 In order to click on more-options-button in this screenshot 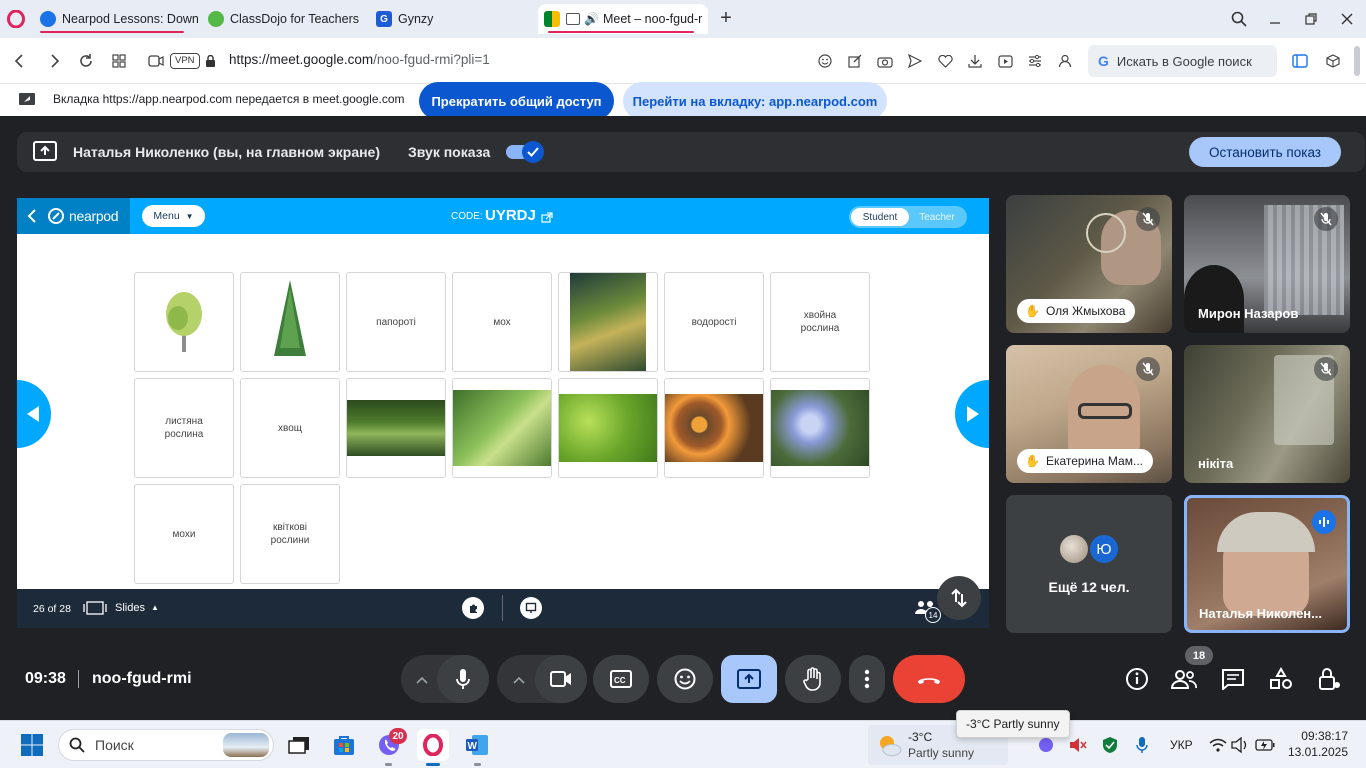, I will do `click(867, 679)`.